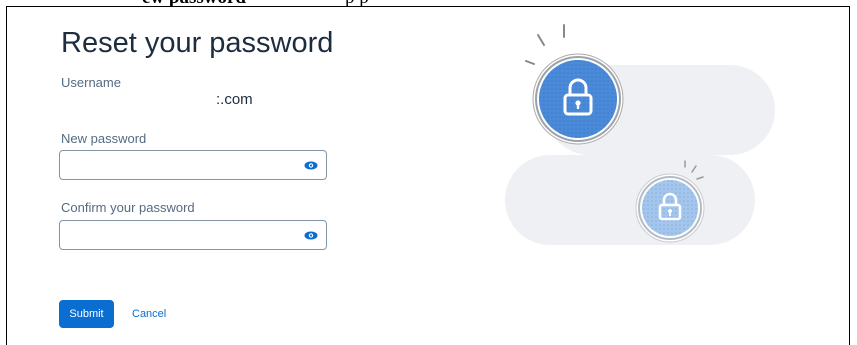 The height and width of the screenshot is (345, 857). Describe the element at coordinates (197, 43) in the screenshot. I see `page-title: Reset your password` at that location.